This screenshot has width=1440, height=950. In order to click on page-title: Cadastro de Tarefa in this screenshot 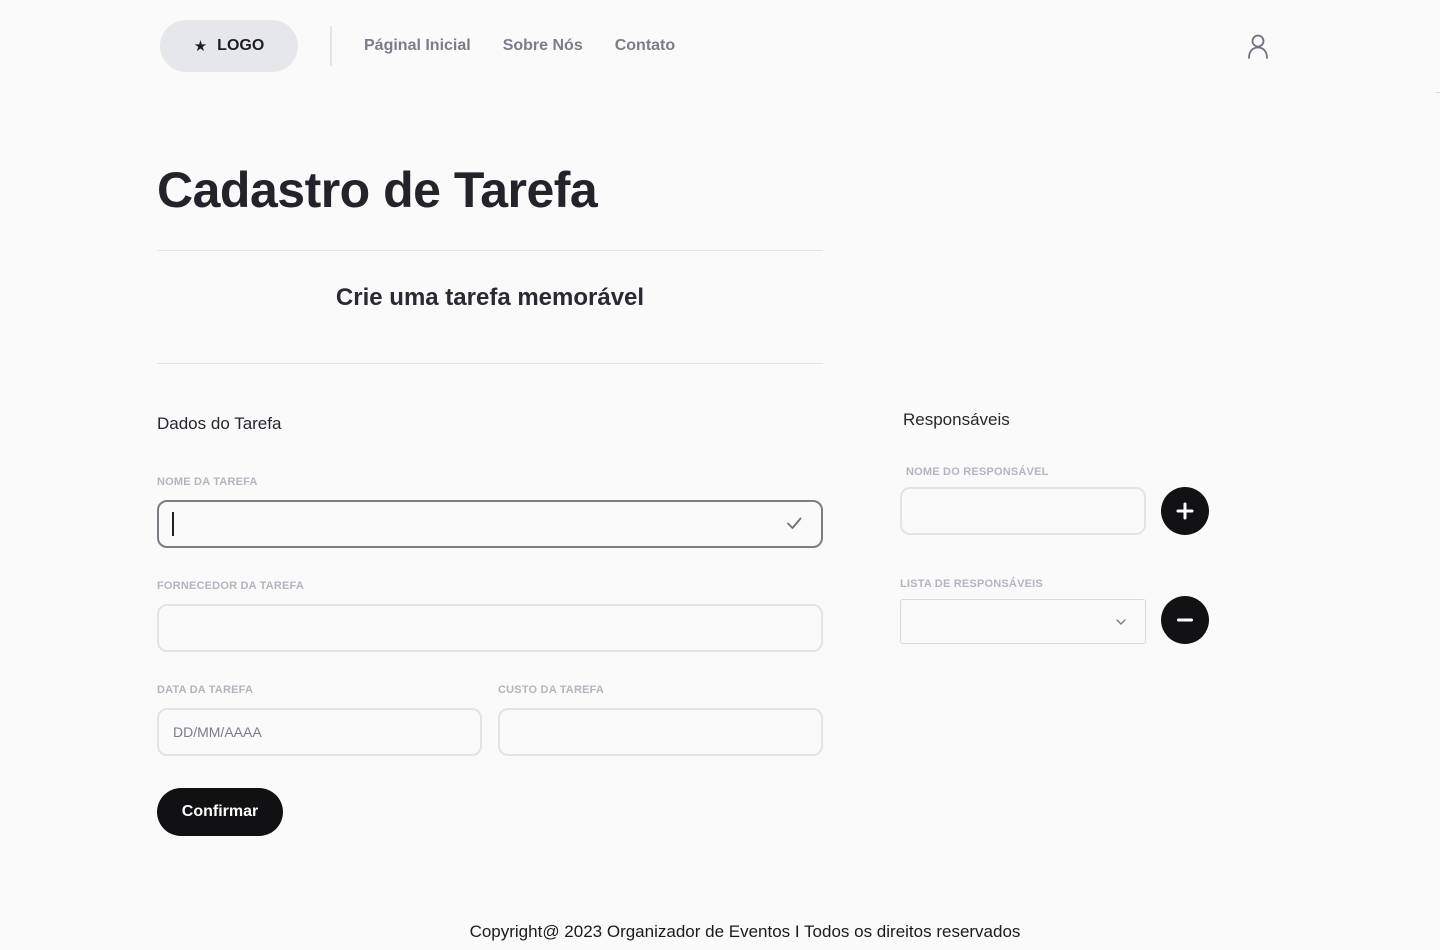, I will do `click(377, 190)`.